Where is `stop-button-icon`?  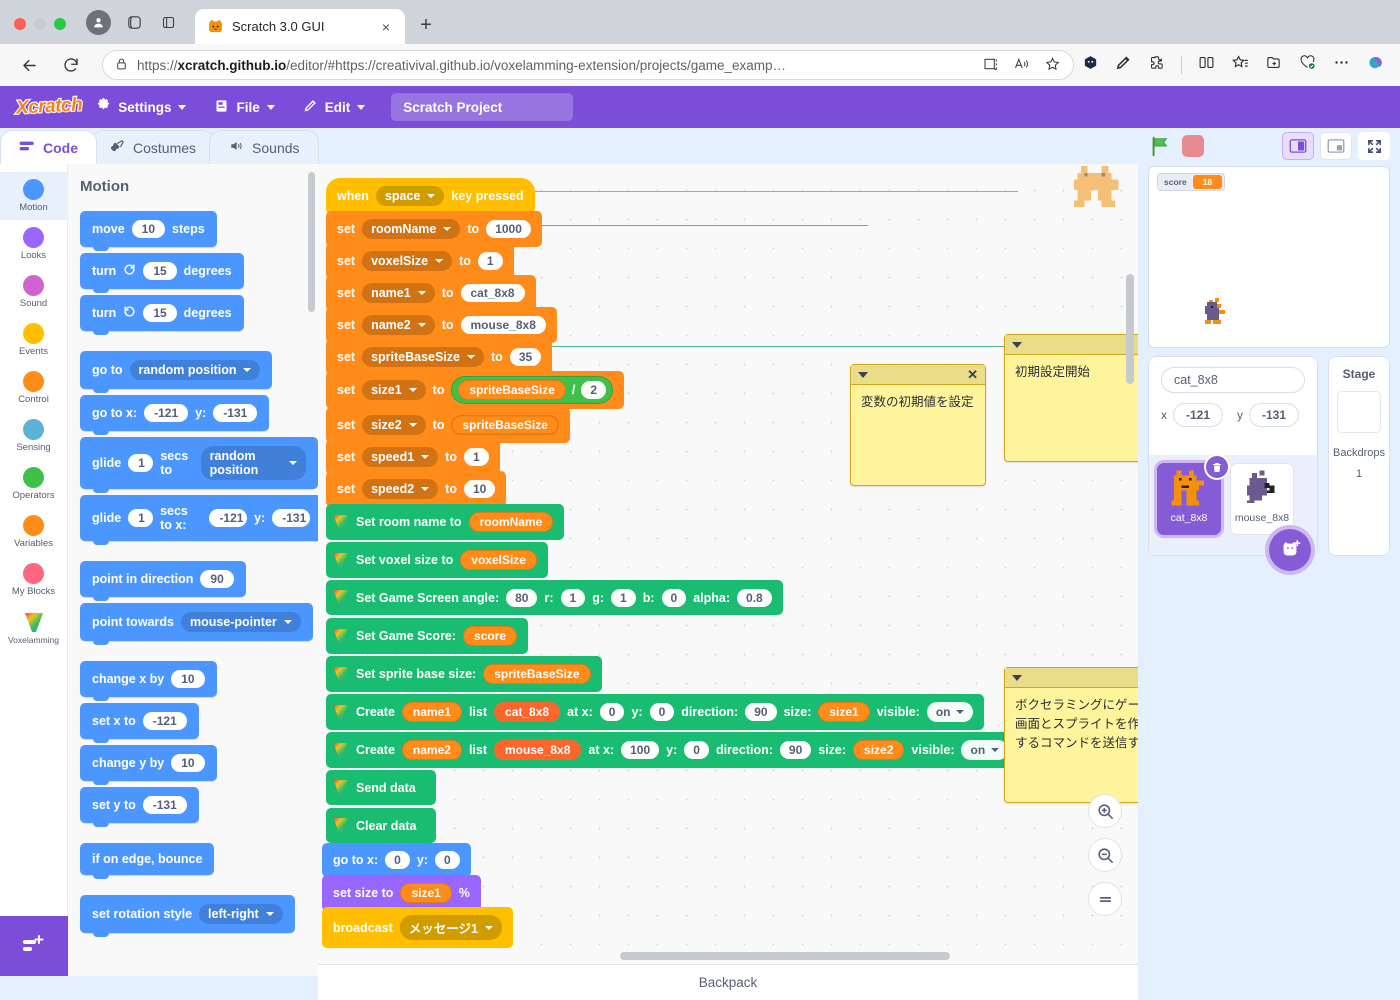 stop-button-icon is located at coordinates (1193, 146).